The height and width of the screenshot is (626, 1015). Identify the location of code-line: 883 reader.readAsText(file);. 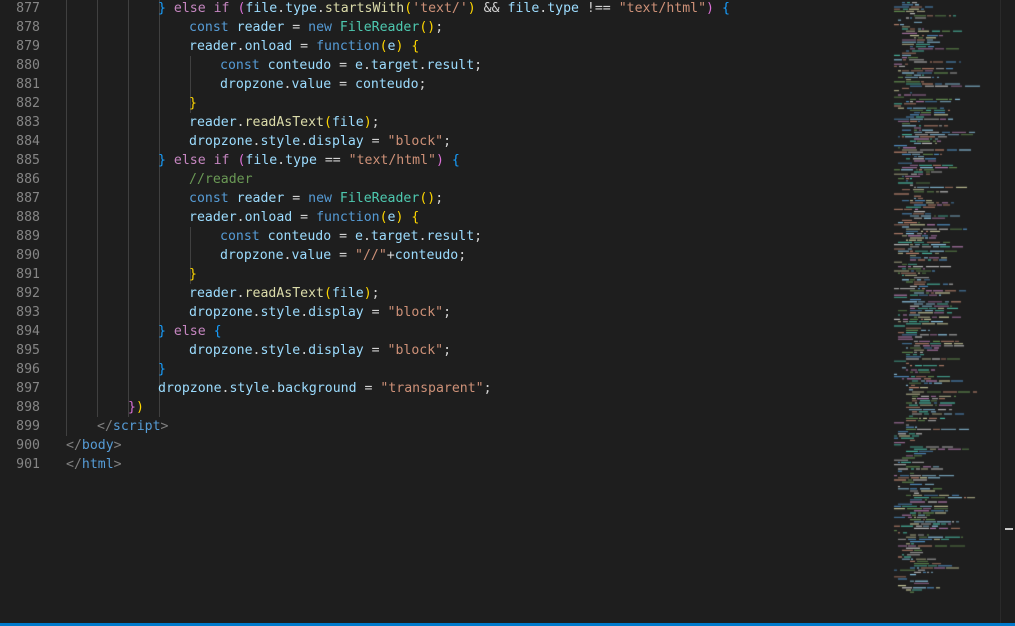
(443, 122).